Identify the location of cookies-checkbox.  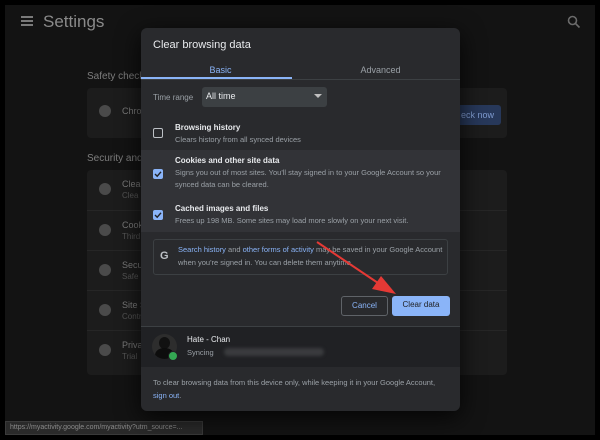
(158, 174).